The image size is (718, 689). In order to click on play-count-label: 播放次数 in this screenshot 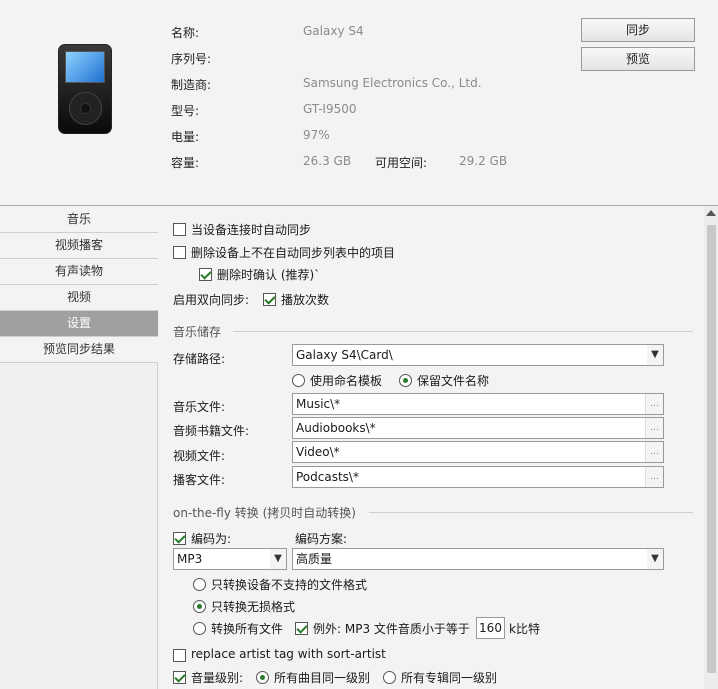, I will do `click(305, 300)`.